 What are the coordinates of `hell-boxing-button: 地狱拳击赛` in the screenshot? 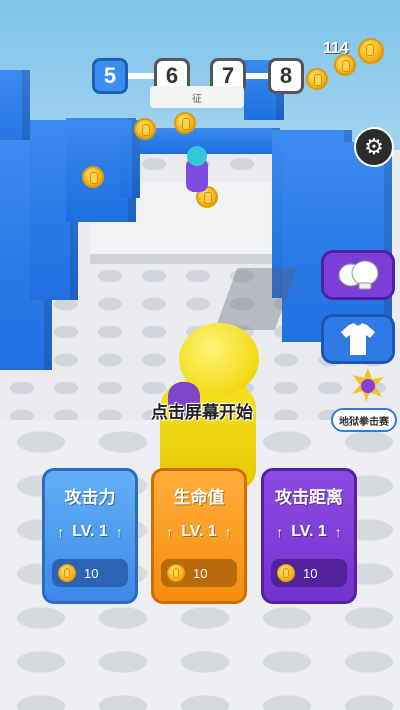 It's located at (364, 401).